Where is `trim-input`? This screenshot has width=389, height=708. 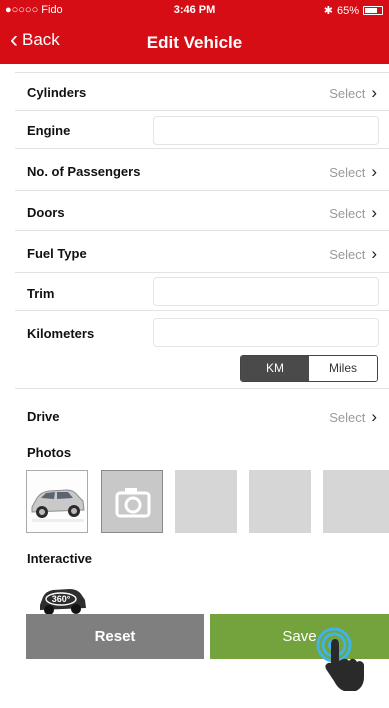
trim-input is located at coordinates (266, 291).